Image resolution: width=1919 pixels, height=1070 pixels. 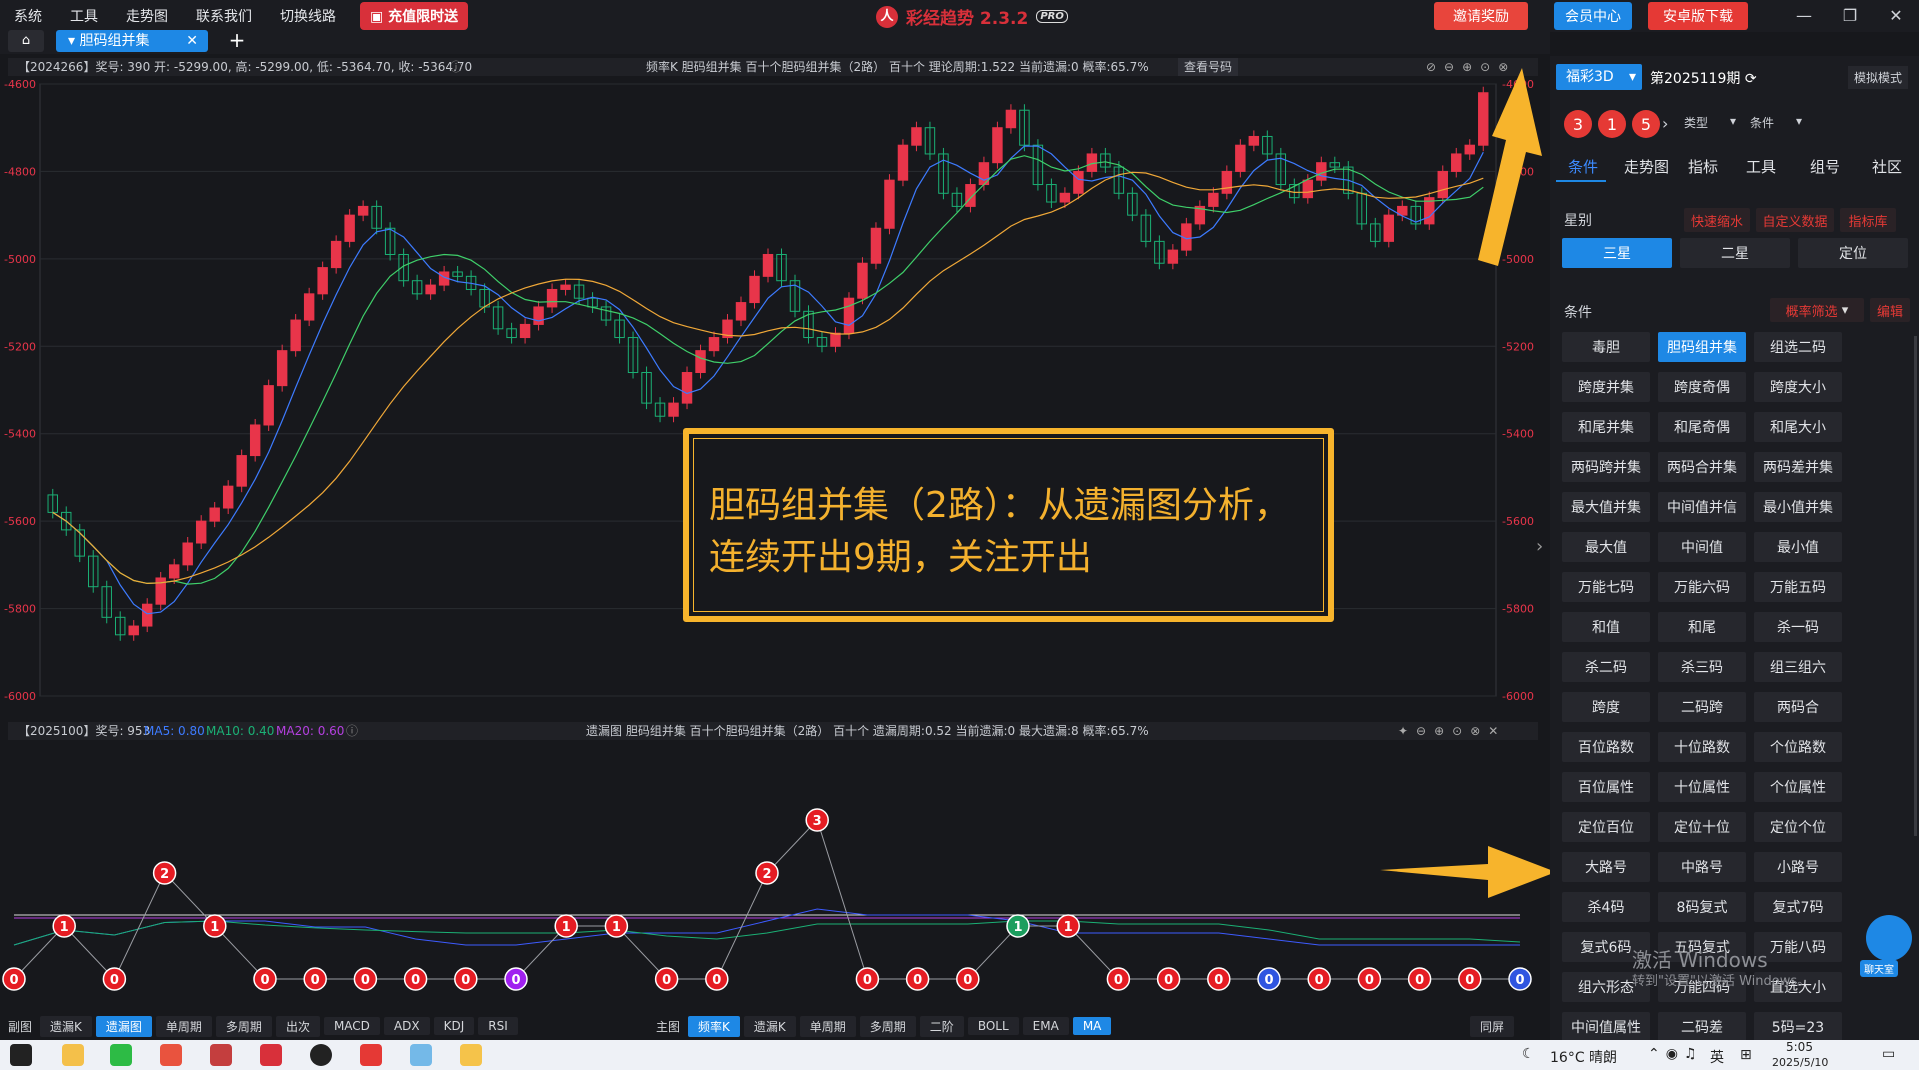 I want to click on cond-btn-12: 最大值并集, so click(x=1606, y=507).